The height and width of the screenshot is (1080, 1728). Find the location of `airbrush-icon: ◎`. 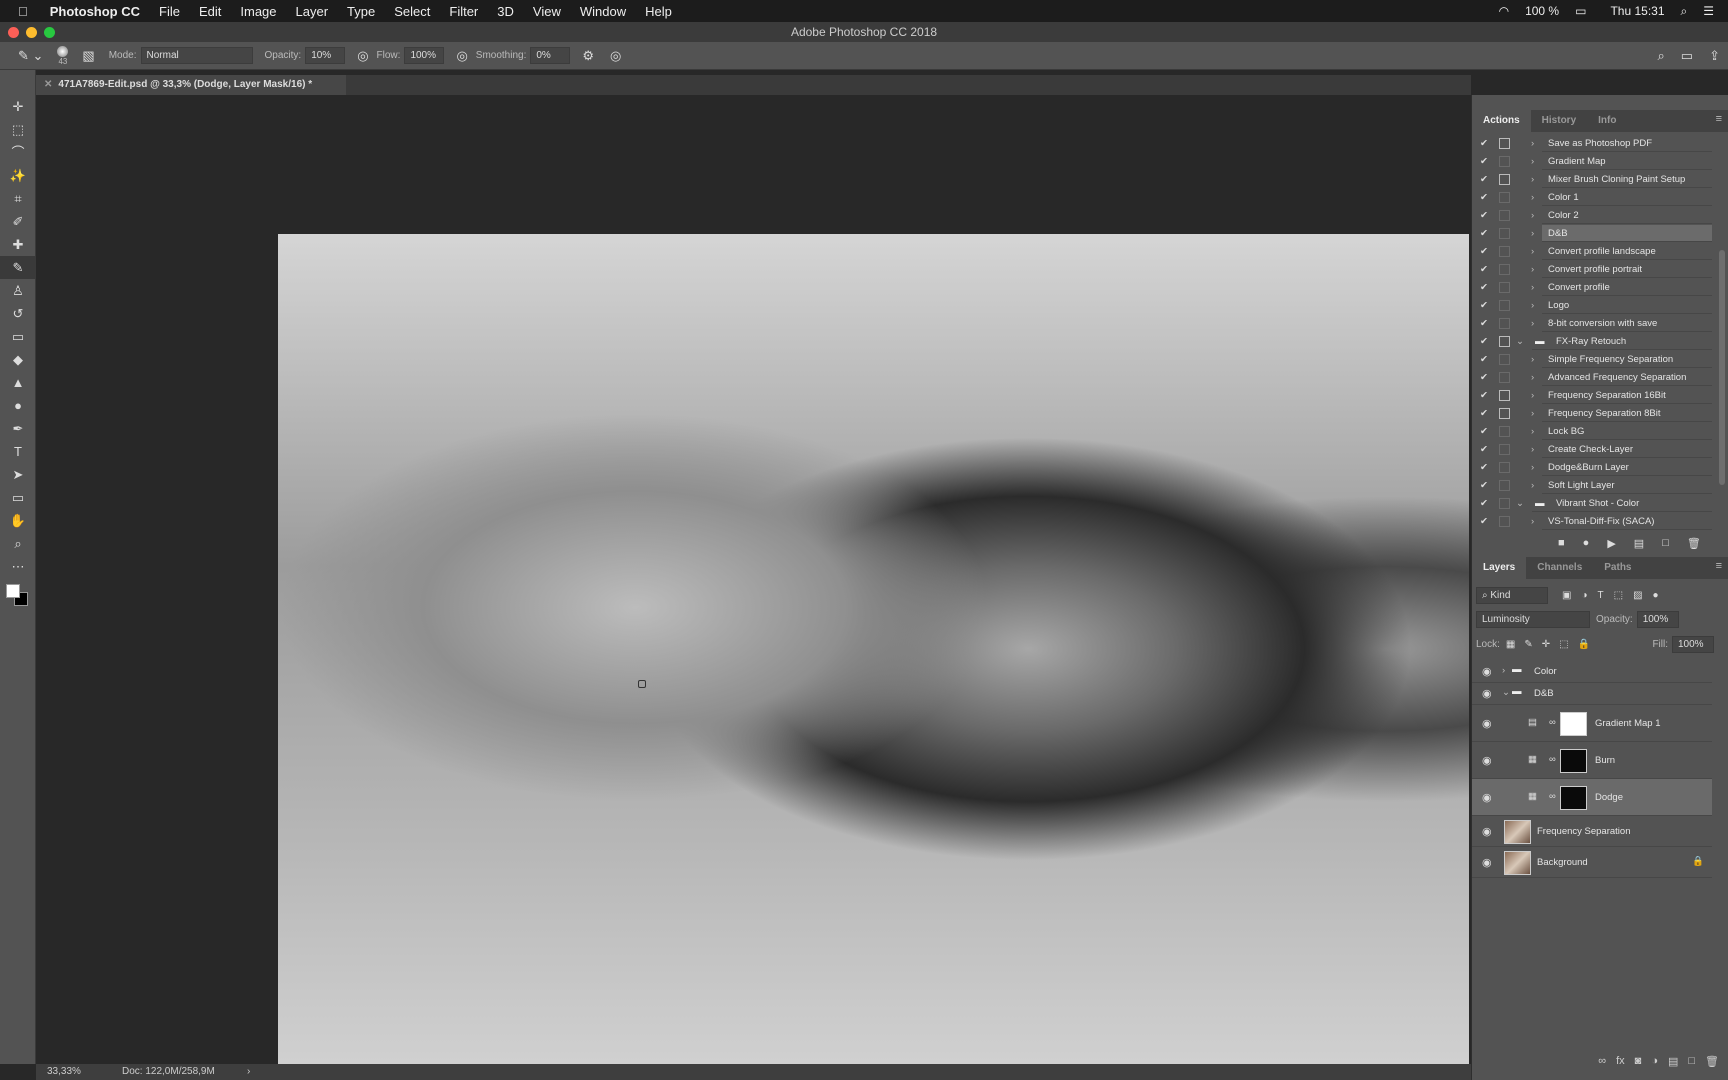

airbrush-icon: ◎ is located at coordinates (461, 56).